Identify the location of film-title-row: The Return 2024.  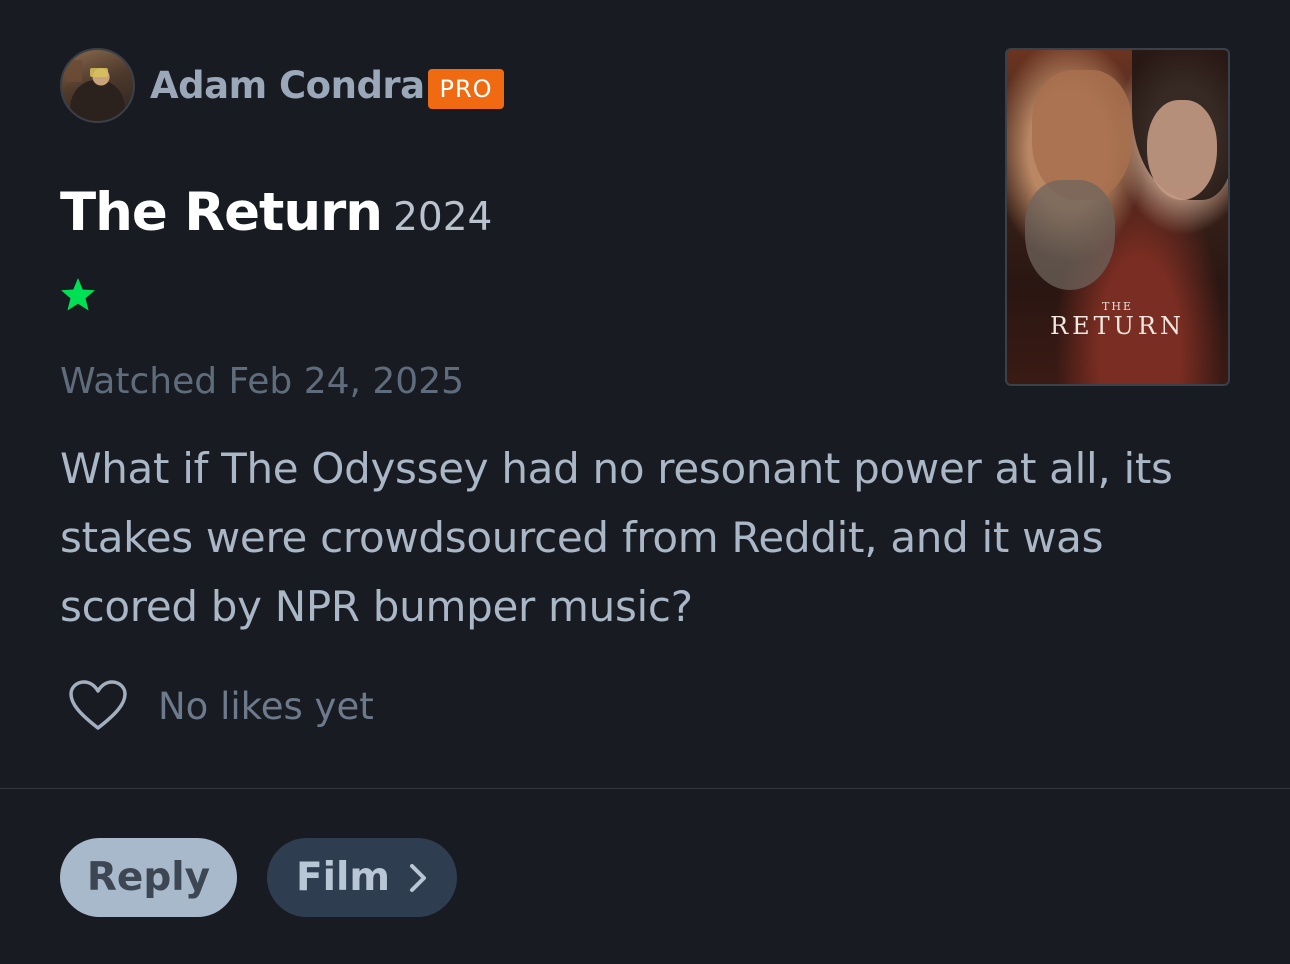
(276, 212).